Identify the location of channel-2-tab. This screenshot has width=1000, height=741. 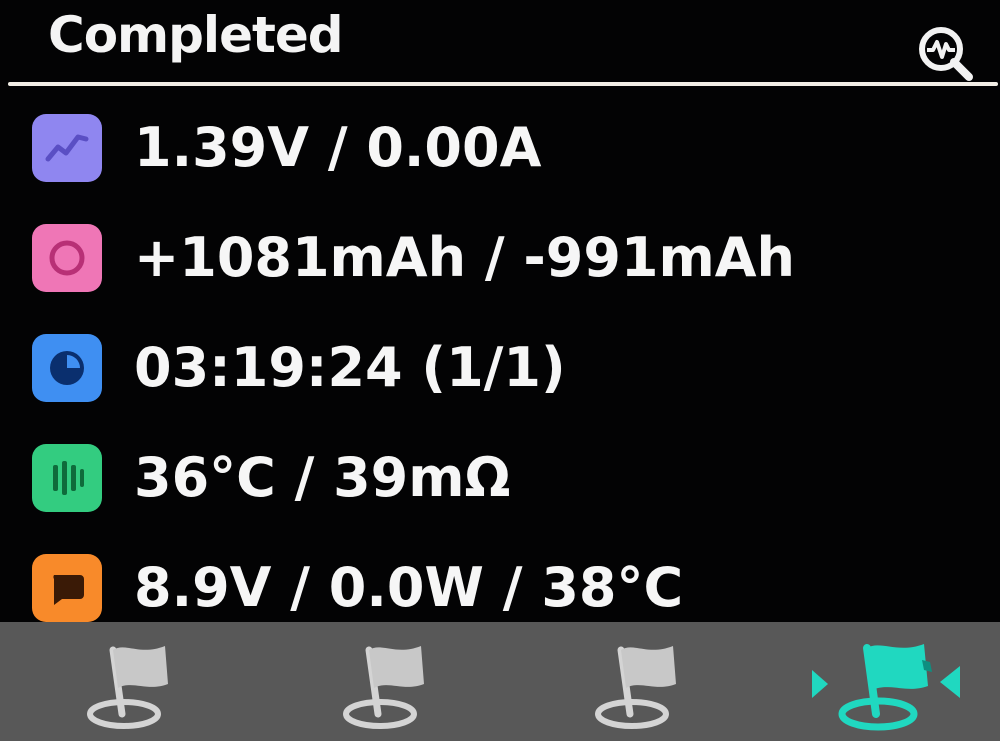
(375, 681).